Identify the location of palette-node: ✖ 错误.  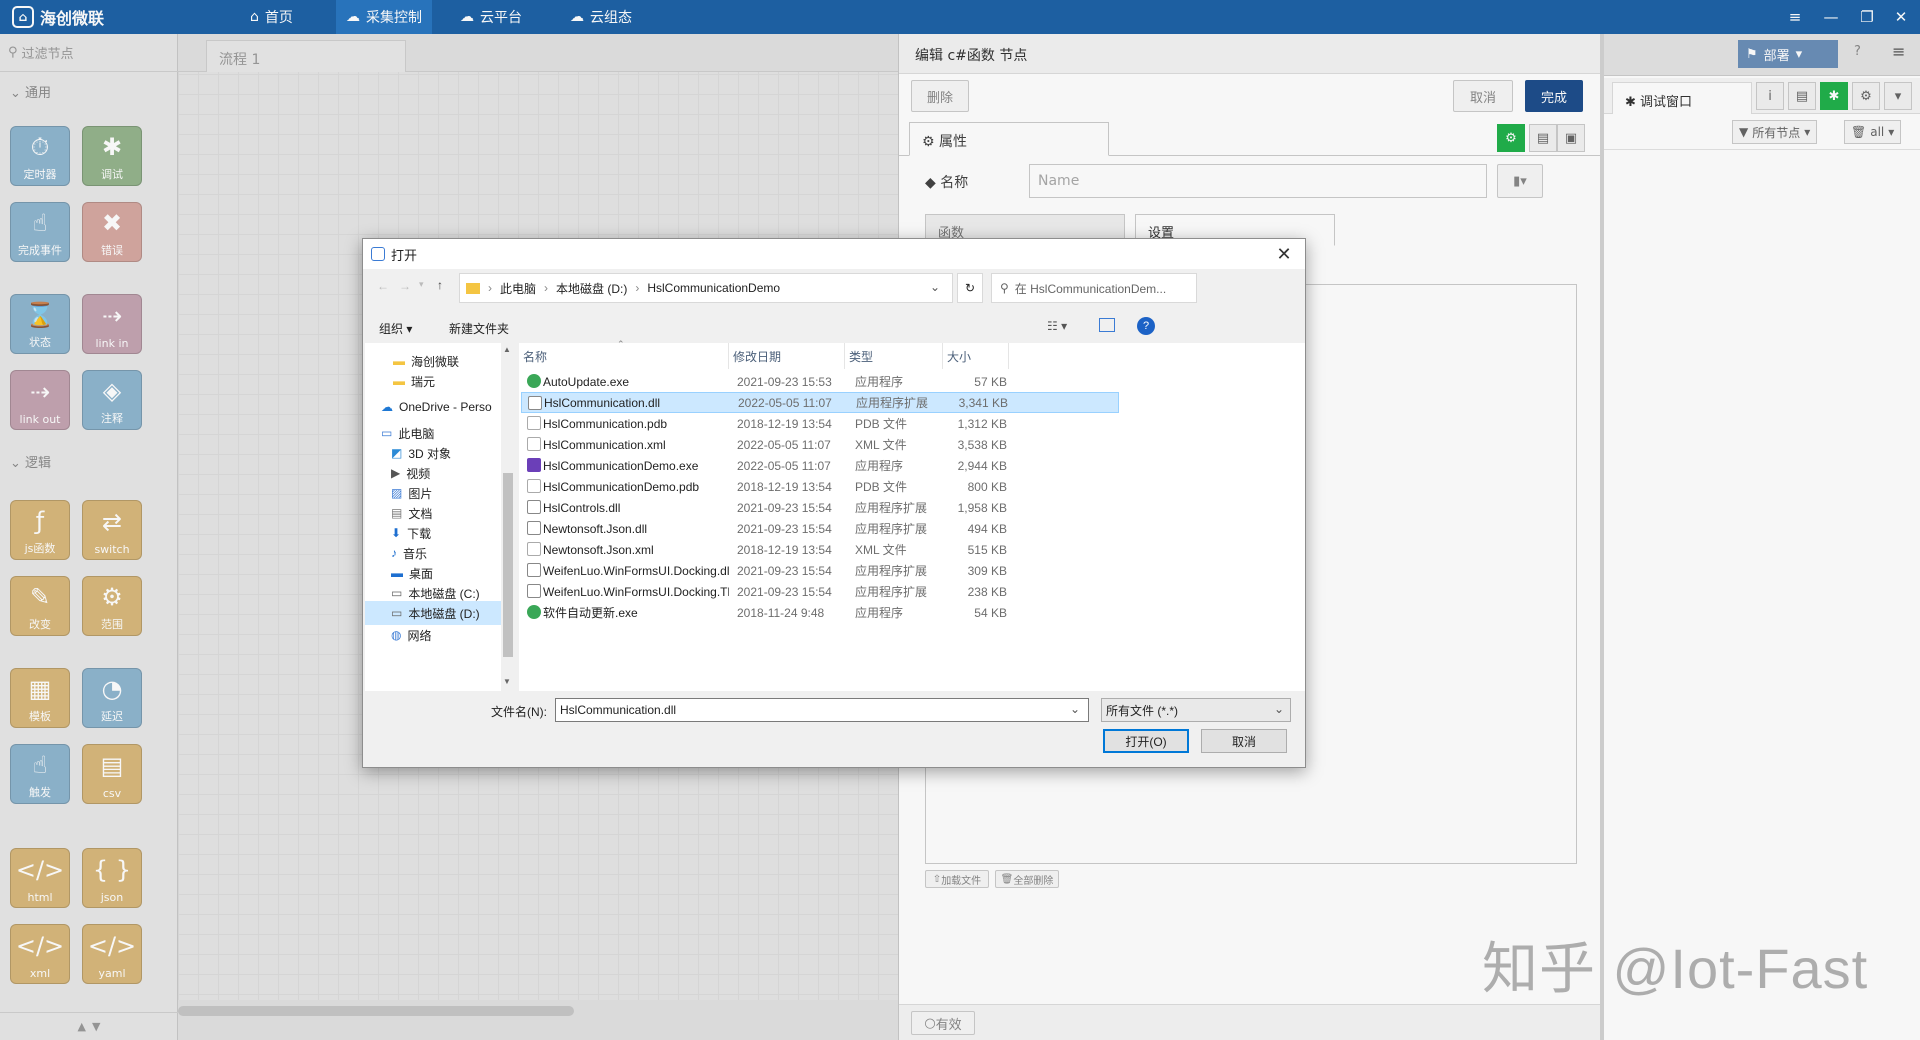
(112, 232).